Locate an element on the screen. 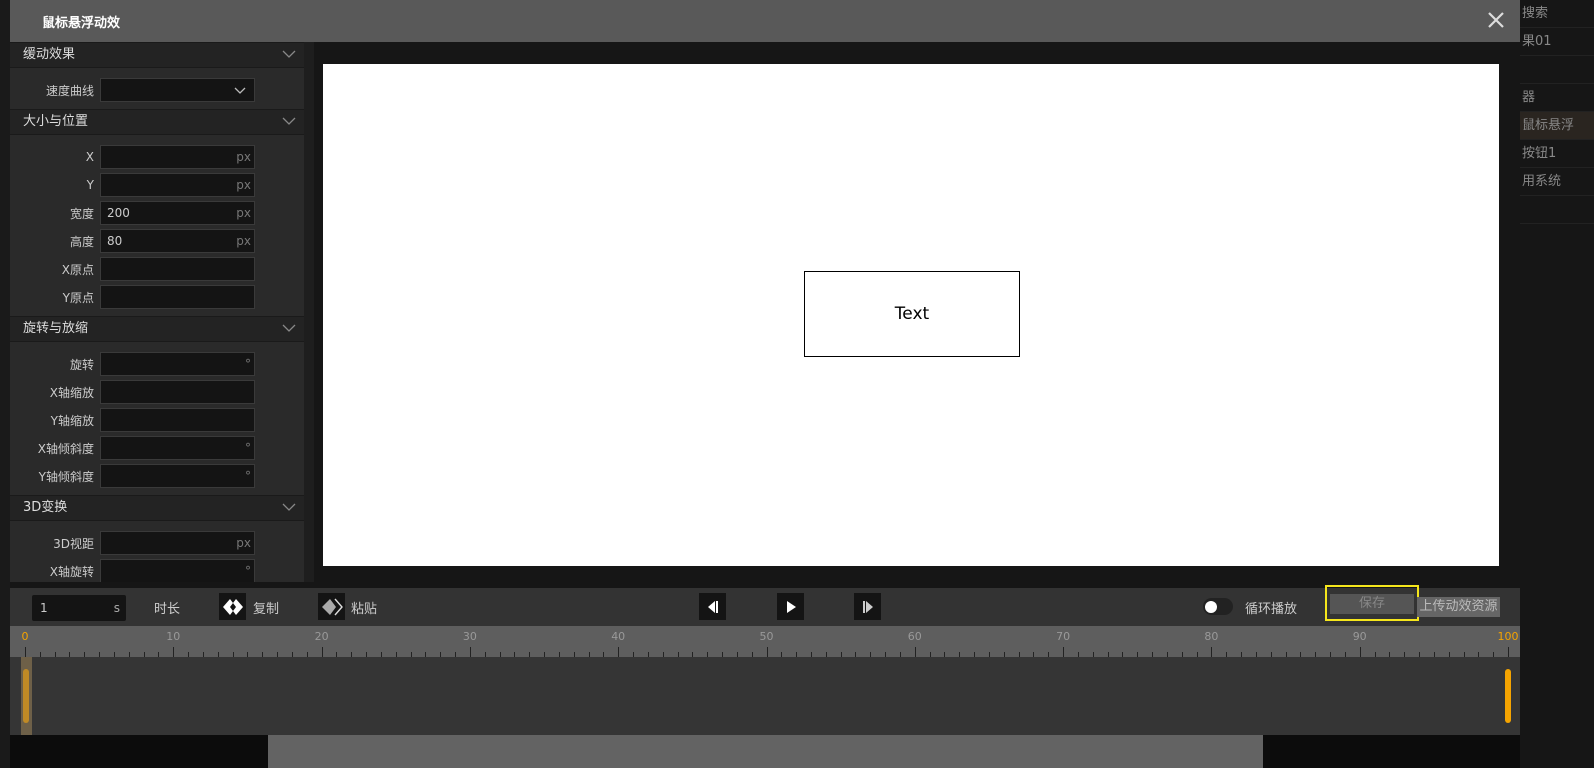  field-row: 3D视距 px is located at coordinates (157, 543).